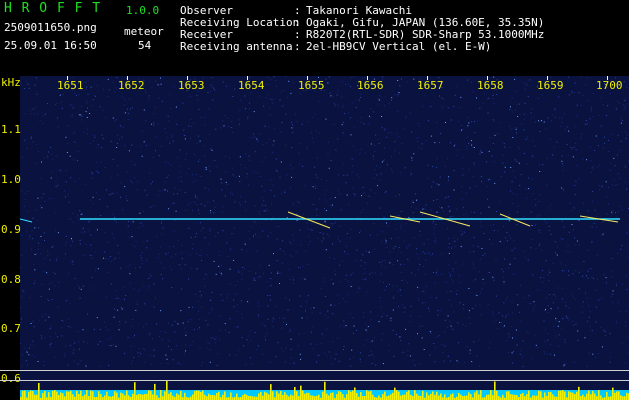 This screenshot has height=400, width=629. I want to click on time-tick-label: 1653, so click(191, 85).